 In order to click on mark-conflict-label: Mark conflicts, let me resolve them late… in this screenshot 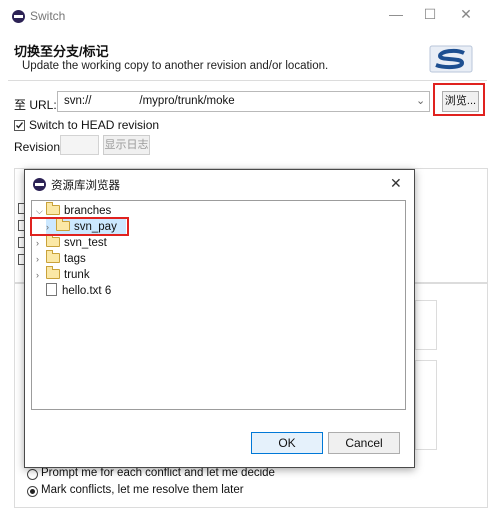, I will do `click(142, 490)`.